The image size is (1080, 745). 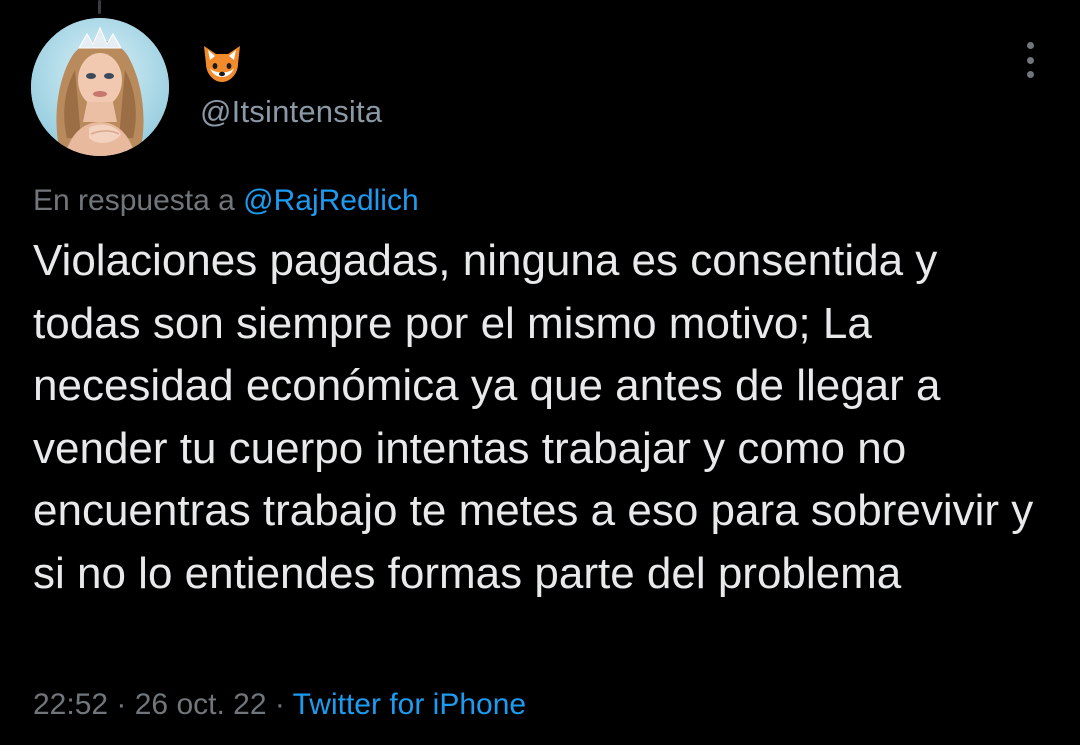 I want to click on thread-connector-line, so click(x=99, y=7).